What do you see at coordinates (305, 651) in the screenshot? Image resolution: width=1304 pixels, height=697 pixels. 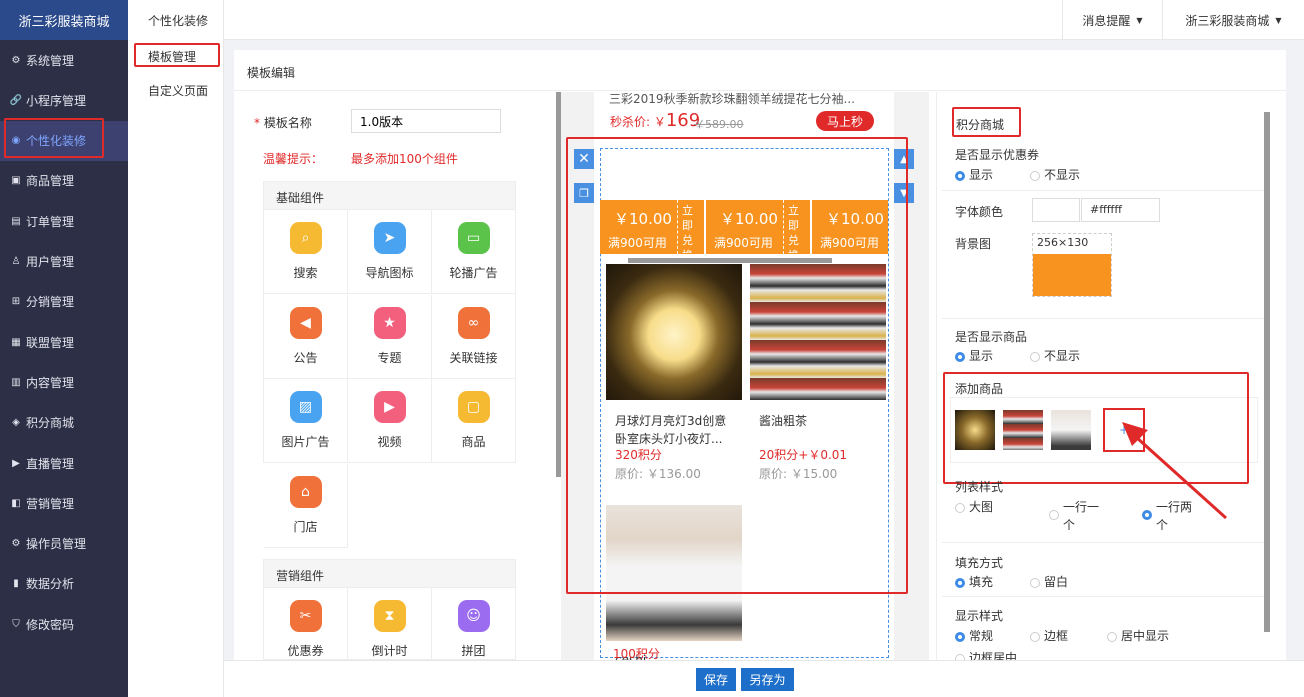 I see `component-label: 优惠券` at bounding box center [305, 651].